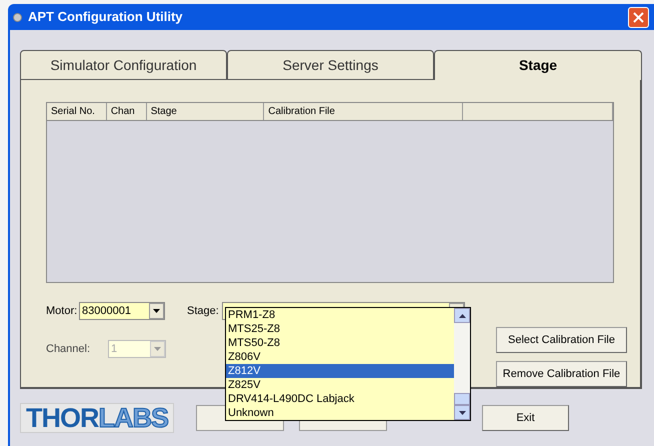 The height and width of the screenshot is (446, 654). Describe the element at coordinates (77, 111) in the screenshot. I see `column-header: Serial No.` at that location.